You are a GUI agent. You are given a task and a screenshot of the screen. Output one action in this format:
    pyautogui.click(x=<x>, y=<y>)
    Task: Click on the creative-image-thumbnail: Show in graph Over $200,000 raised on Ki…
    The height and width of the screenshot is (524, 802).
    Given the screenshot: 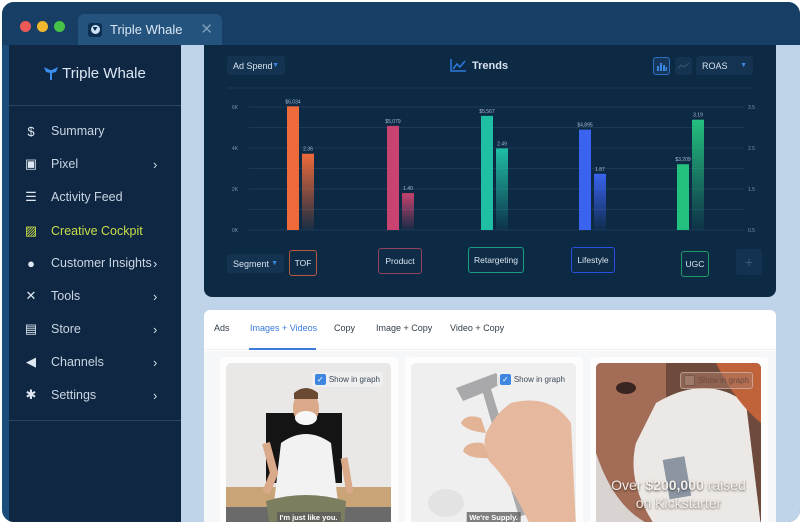 What is the action you would take?
    pyautogui.click(x=678, y=442)
    